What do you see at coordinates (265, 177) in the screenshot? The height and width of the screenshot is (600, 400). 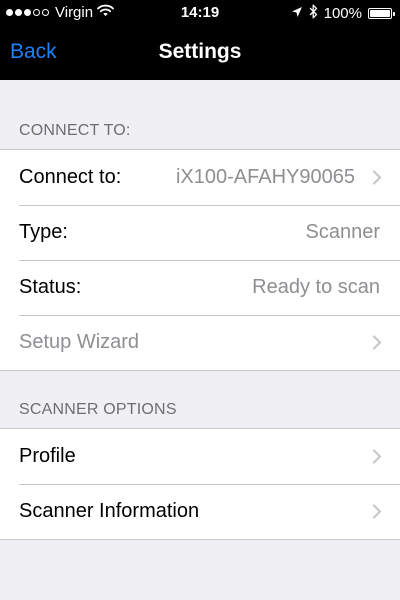 I see `row-value: iX100-AFAHY90065` at bounding box center [265, 177].